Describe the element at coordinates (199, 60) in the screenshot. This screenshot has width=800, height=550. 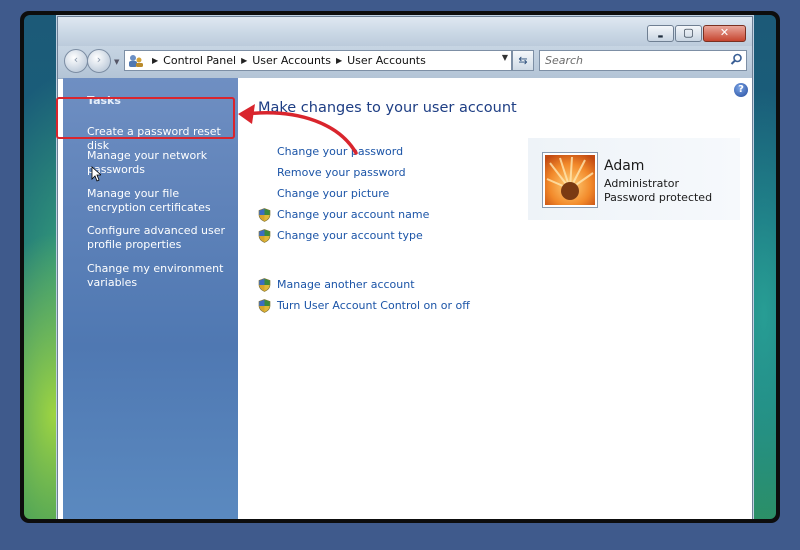
I see `breadcrumb-control-panel: Control Panel` at that location.